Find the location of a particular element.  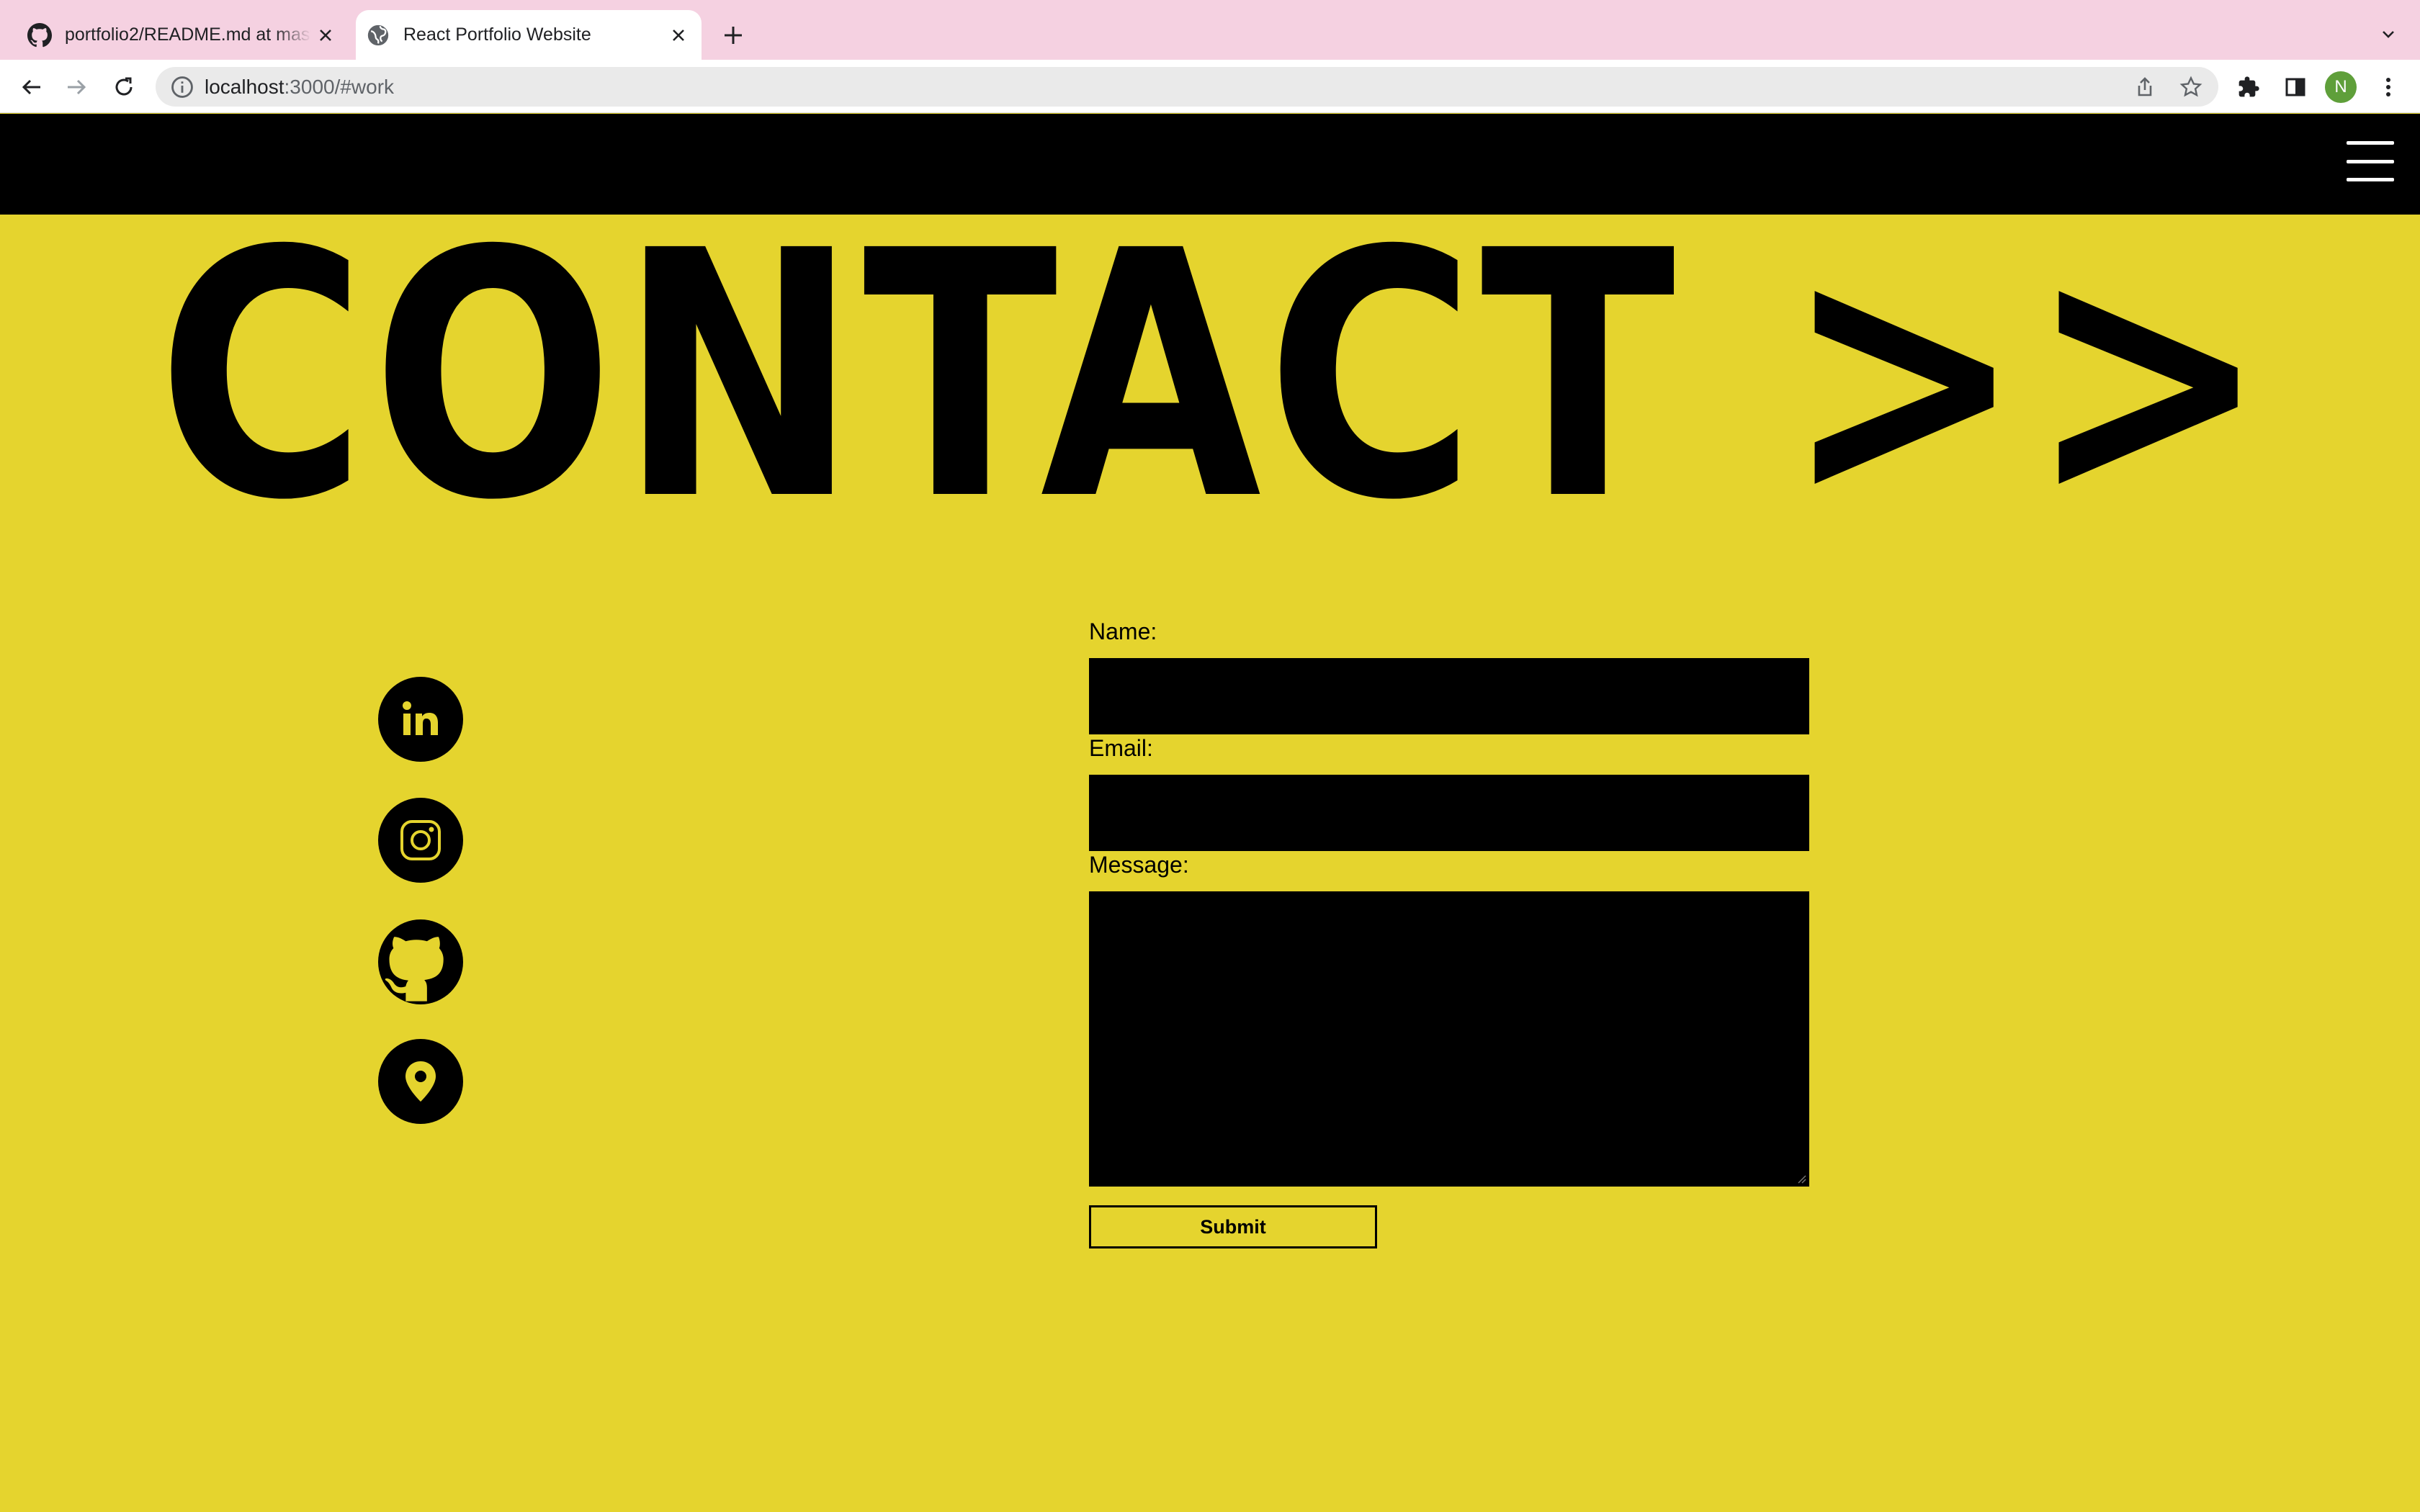

new-tab-button is located at coordinates (733, 35).